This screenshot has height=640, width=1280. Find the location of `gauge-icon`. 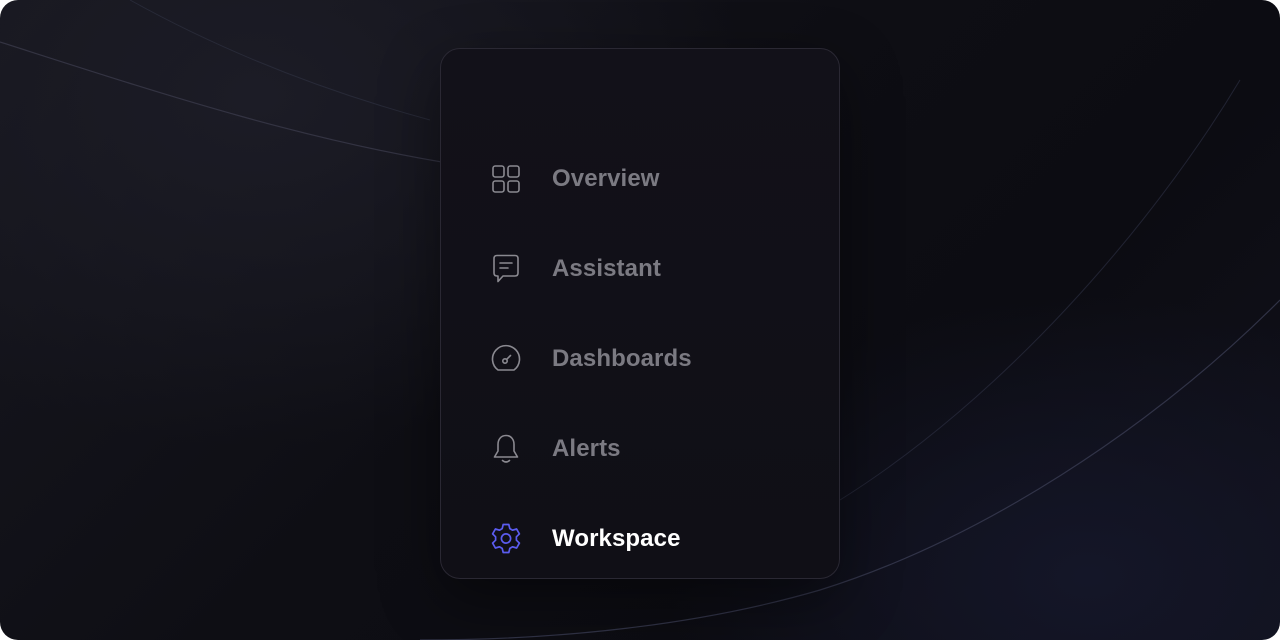

gauge-icon is located at coordinates (506, 359).